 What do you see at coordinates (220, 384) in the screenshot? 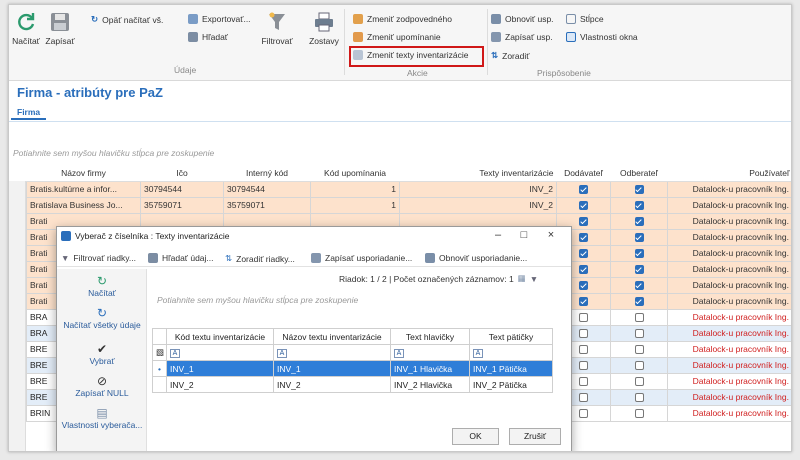
I see `cell: INV_2` at bounding box center [220, 384].